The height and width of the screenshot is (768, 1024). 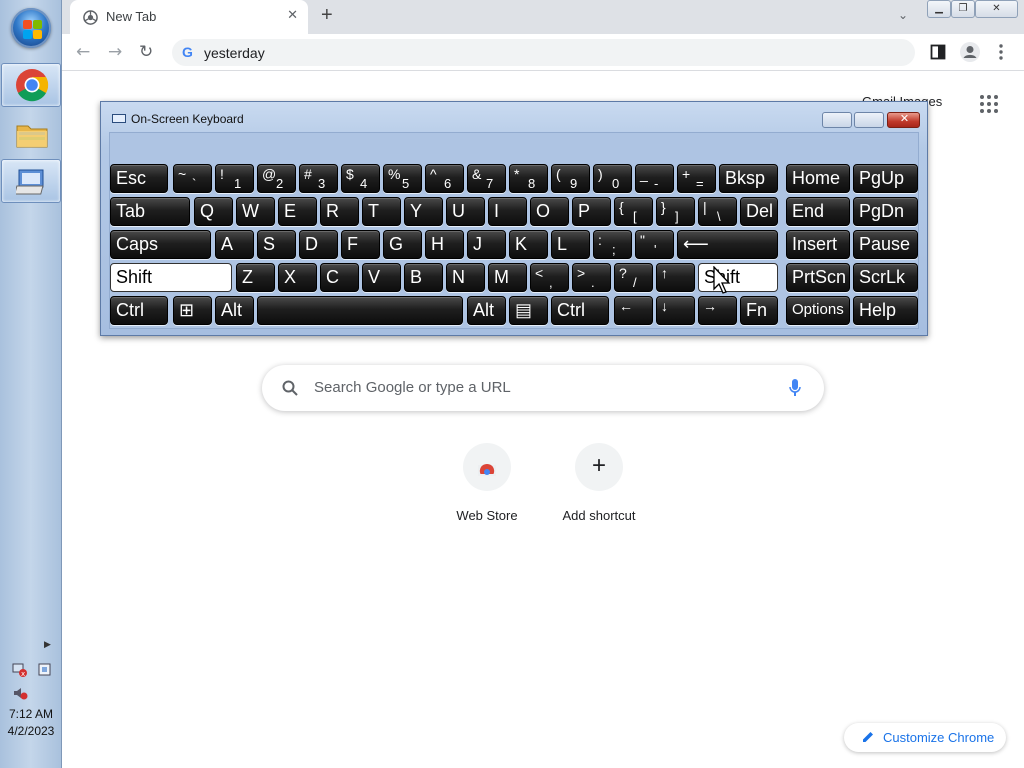 I want to click on tab-close-icon: ✕, so click(x=292, y=15).